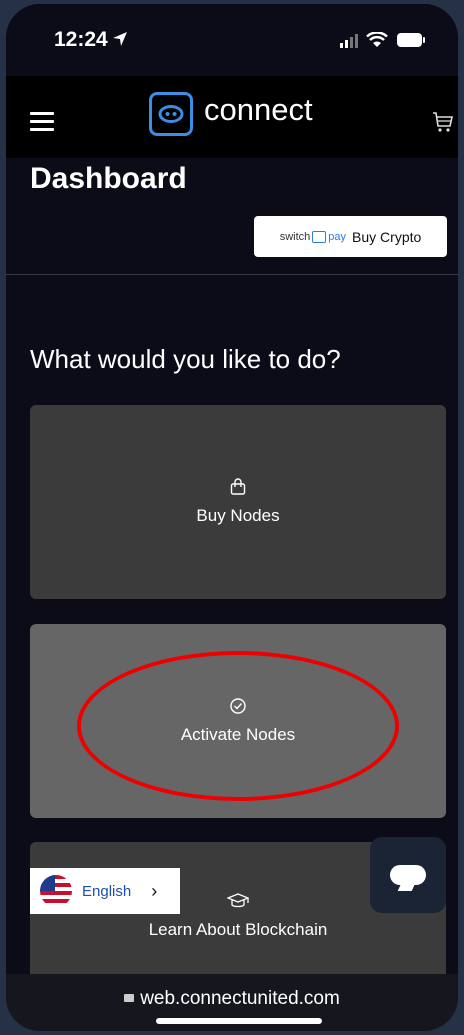  What do you see at coordinates (337, 236) in the screenshot?
I see `switchpay-brand-right: pay` at bounding box center [337, 236].